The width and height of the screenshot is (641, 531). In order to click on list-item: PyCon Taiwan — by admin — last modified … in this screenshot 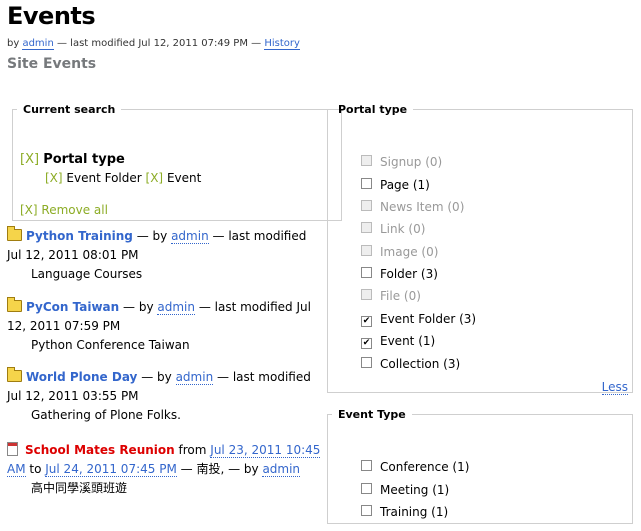, I will do `click(164, 326)`.